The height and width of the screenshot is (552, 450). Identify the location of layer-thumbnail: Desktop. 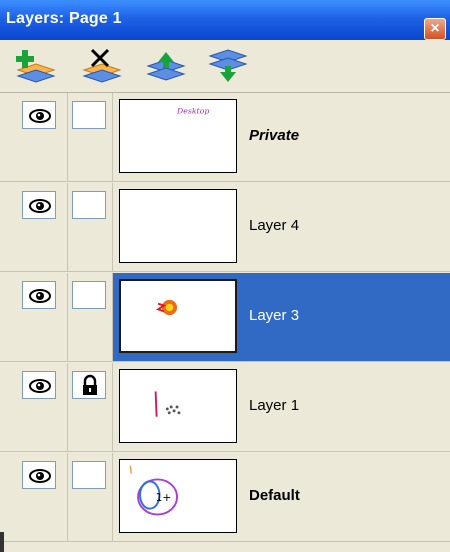
(178, 136).